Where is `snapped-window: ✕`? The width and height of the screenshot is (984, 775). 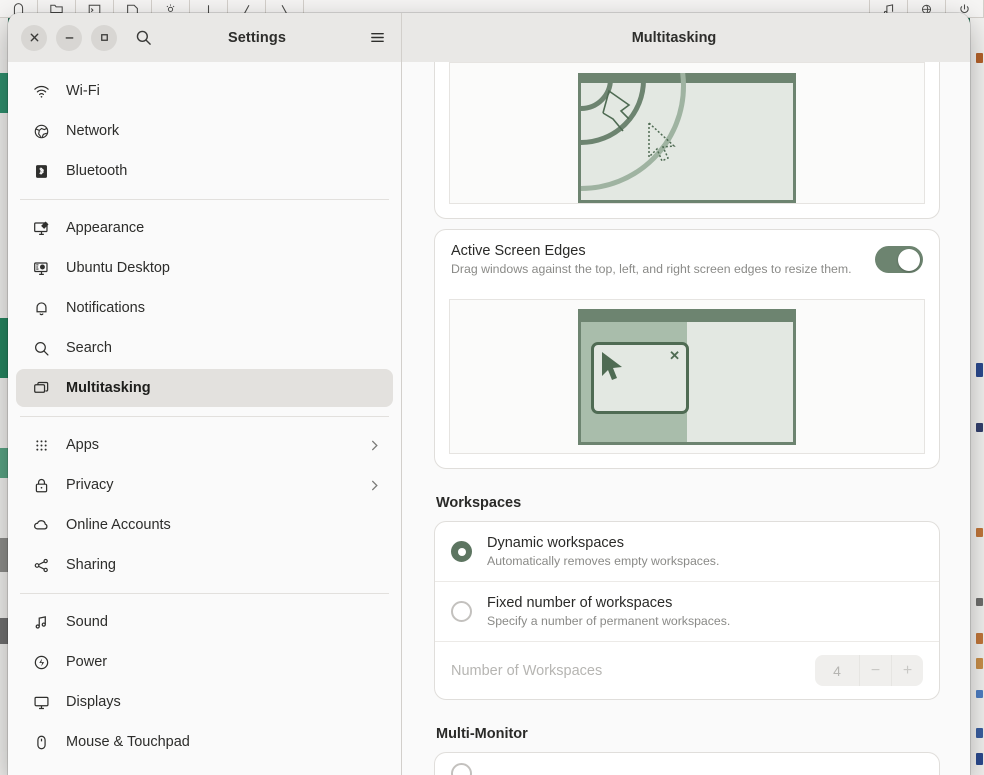 snapped-window: ✕ is located at coordinates (640, 377).